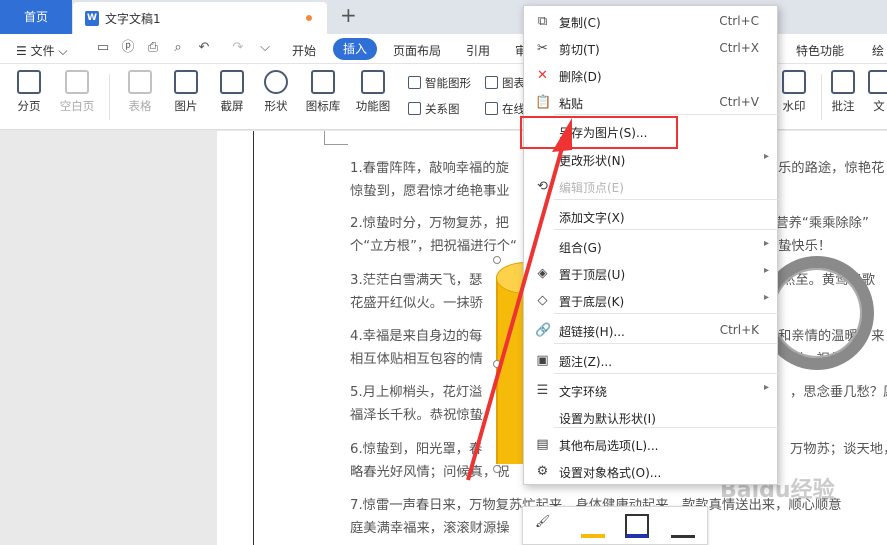 This screenshot has width=887, height=545. I want to click on relation-chart-icon, so click(414, 108).